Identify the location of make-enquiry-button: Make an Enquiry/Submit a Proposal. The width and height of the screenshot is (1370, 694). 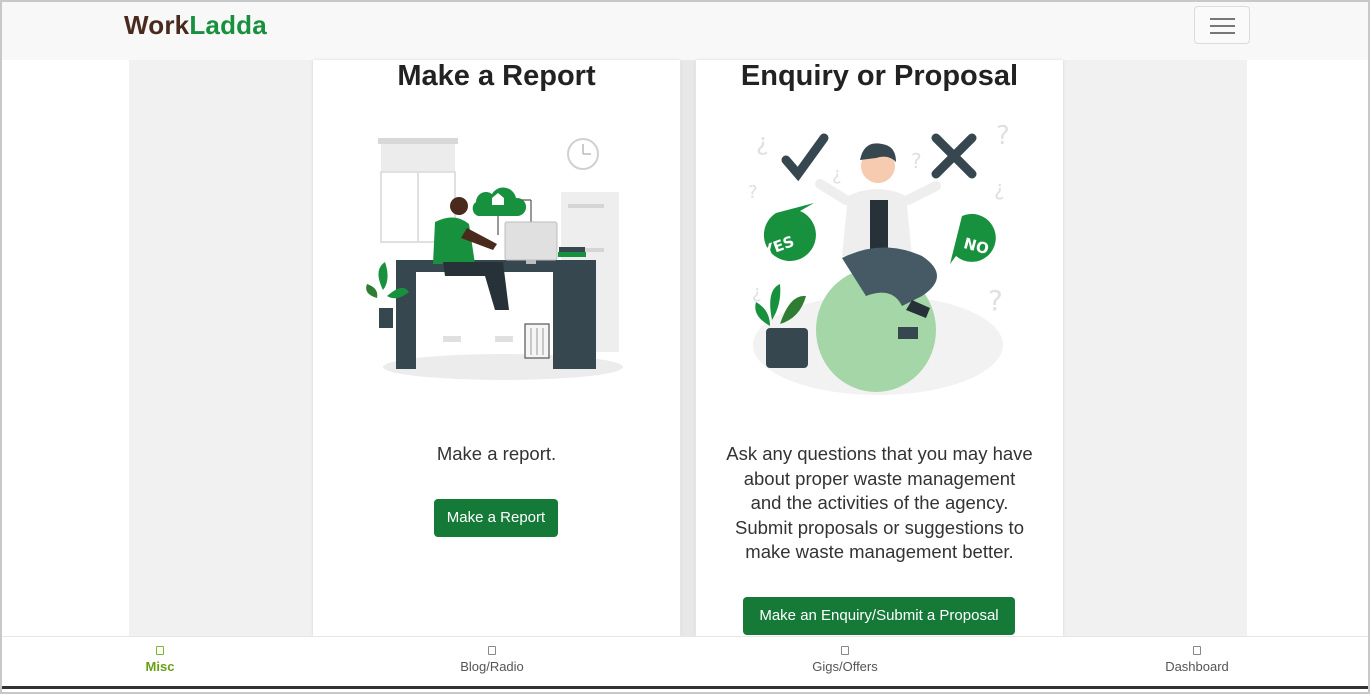
(879, 616).